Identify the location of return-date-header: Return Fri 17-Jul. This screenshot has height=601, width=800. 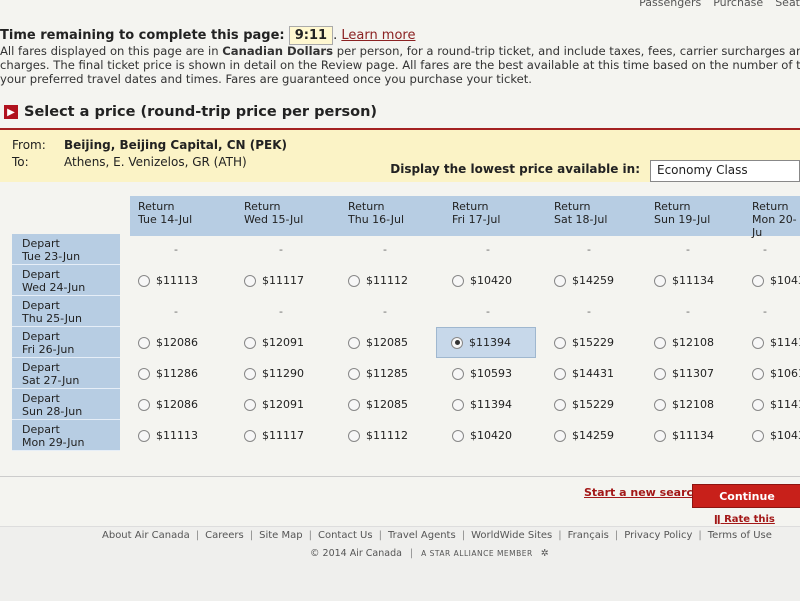
(495, 216).